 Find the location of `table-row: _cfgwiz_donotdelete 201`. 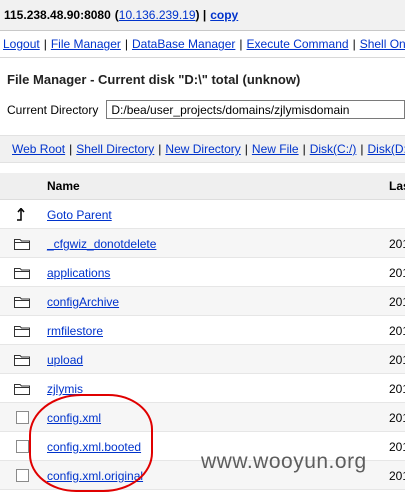

table-row: _cfgwiz_donotdelete 201 is located at coordinates (202, 243).